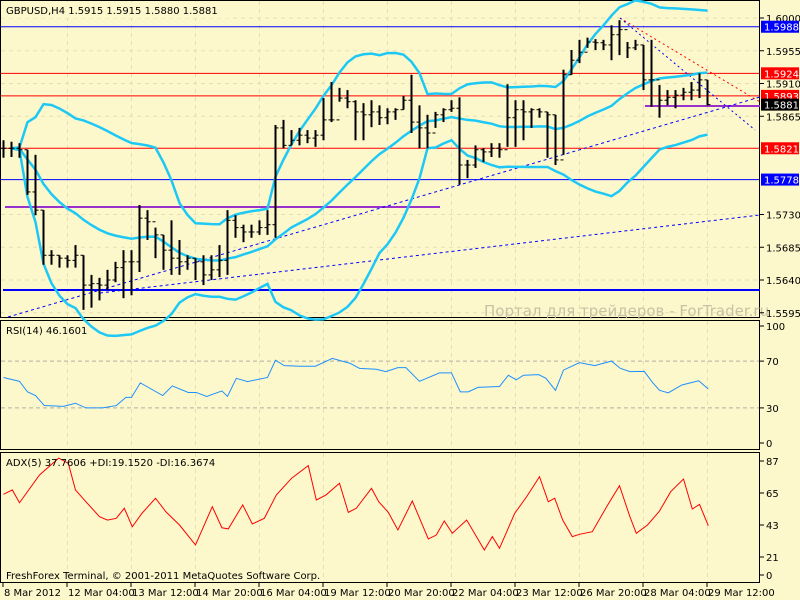  What do you see at coordinates (772, 494) in the screenshot?
I see `adx-tick-label: 65` at bounding box center [772, 494].